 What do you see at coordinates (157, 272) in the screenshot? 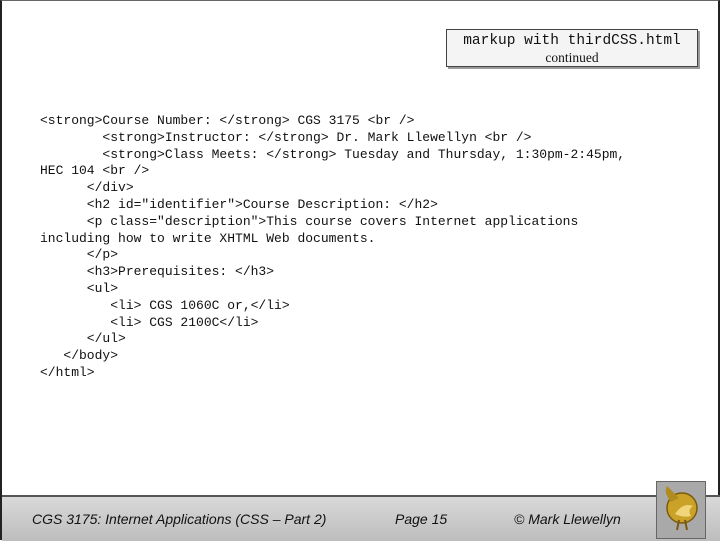
I see `code-line: <h3>Prerequisites: </h3>` at bounding box center [157, 272].